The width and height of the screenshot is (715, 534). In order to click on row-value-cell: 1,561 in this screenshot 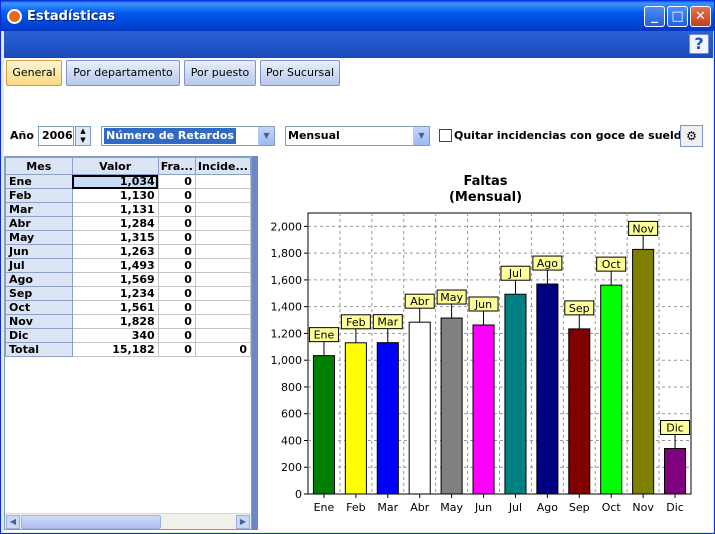, I will do `click(115, 307)`.